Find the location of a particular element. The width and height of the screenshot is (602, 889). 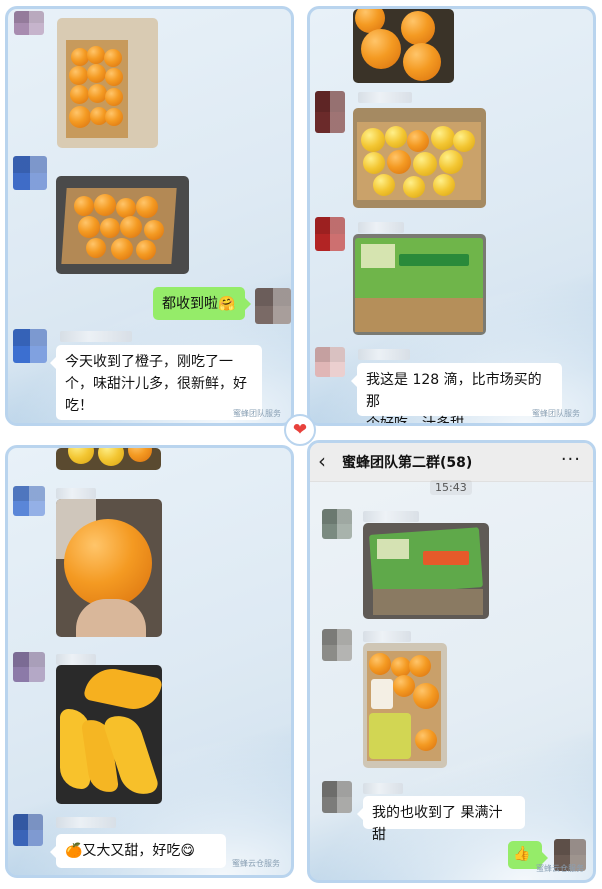

message-line: 个好吃，汁多甜 is located at coordinates (415, 421).